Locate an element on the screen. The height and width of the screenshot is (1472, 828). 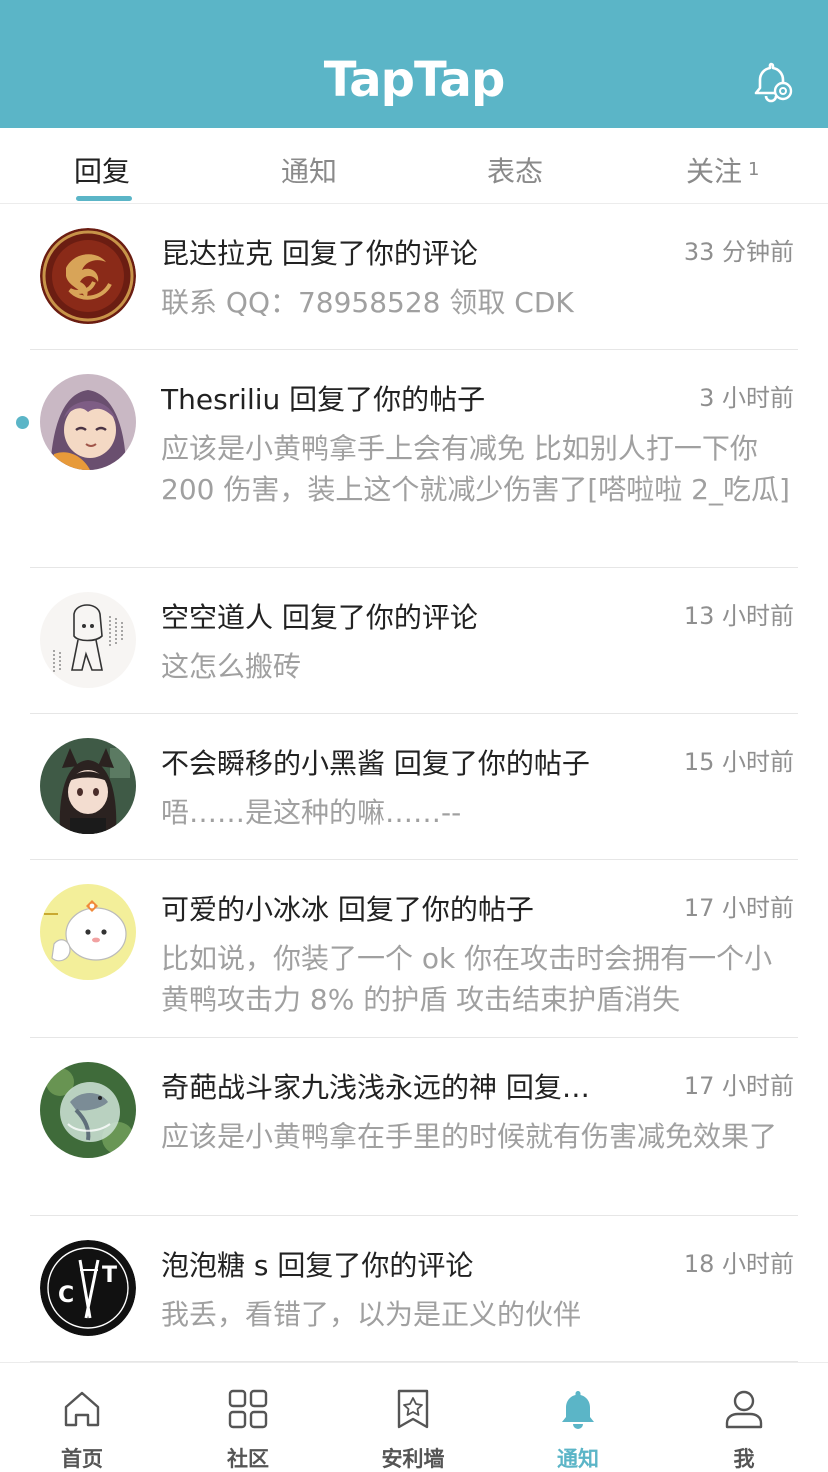
svg-text: C is located at coordinates (66, 1295).